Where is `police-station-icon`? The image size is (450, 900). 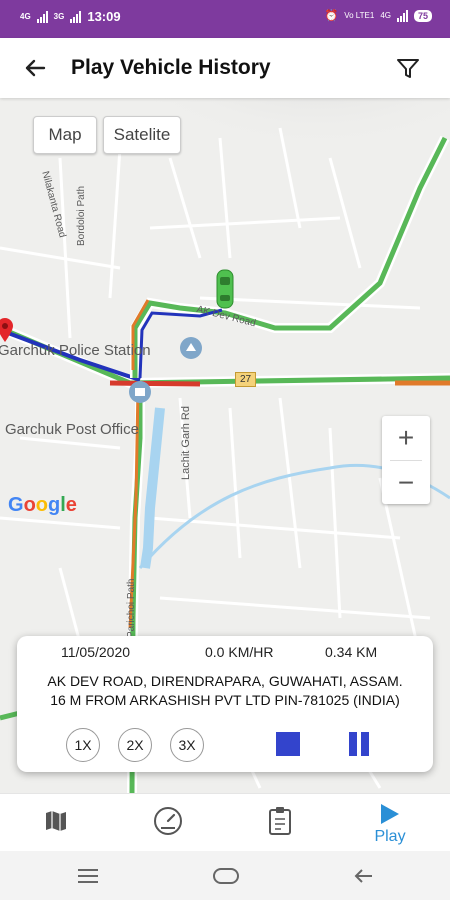
police-station-icon is located at coordinates (191, 348).